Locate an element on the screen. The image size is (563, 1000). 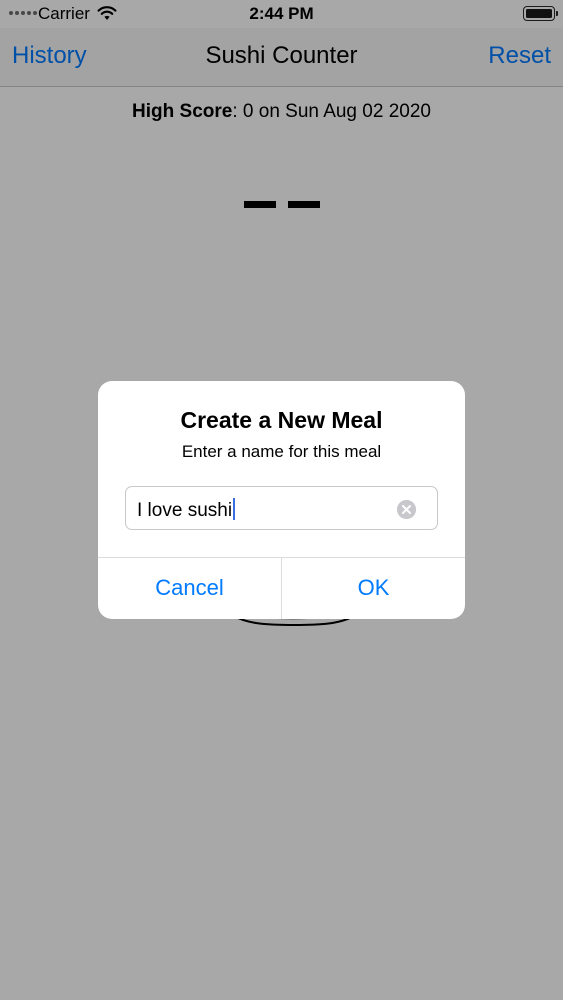
alert-title: Create a New Meal is located at coordinates (281, 420).